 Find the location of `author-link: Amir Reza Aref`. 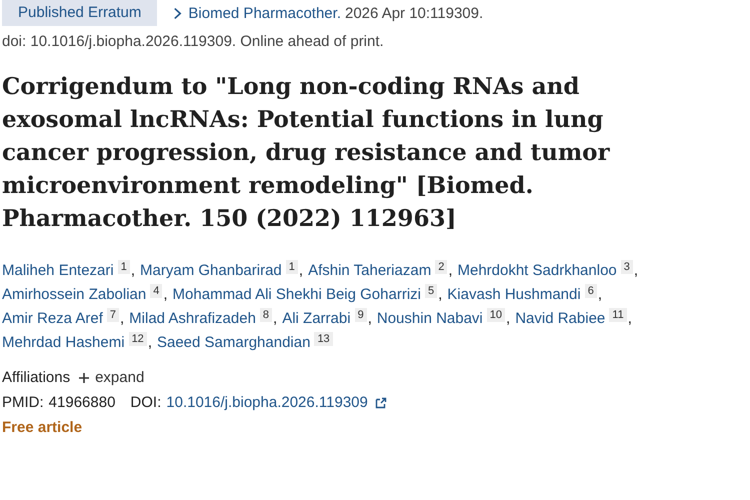

author-link: Amir Reza Aref is located at coordinates (52, 318).